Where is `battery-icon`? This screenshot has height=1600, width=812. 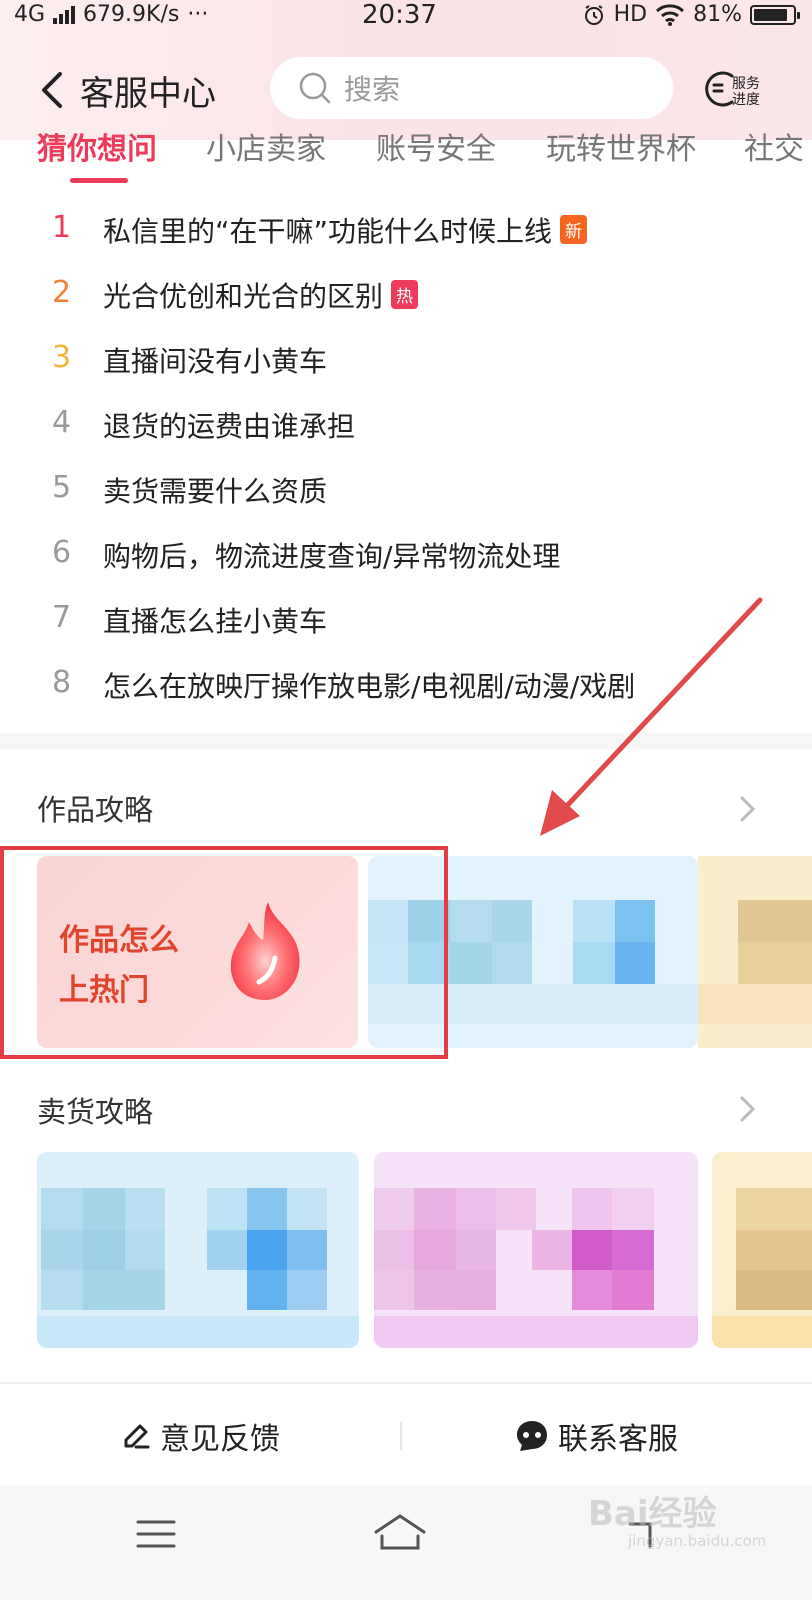 battery-icon is located at coordinates (775, 14).